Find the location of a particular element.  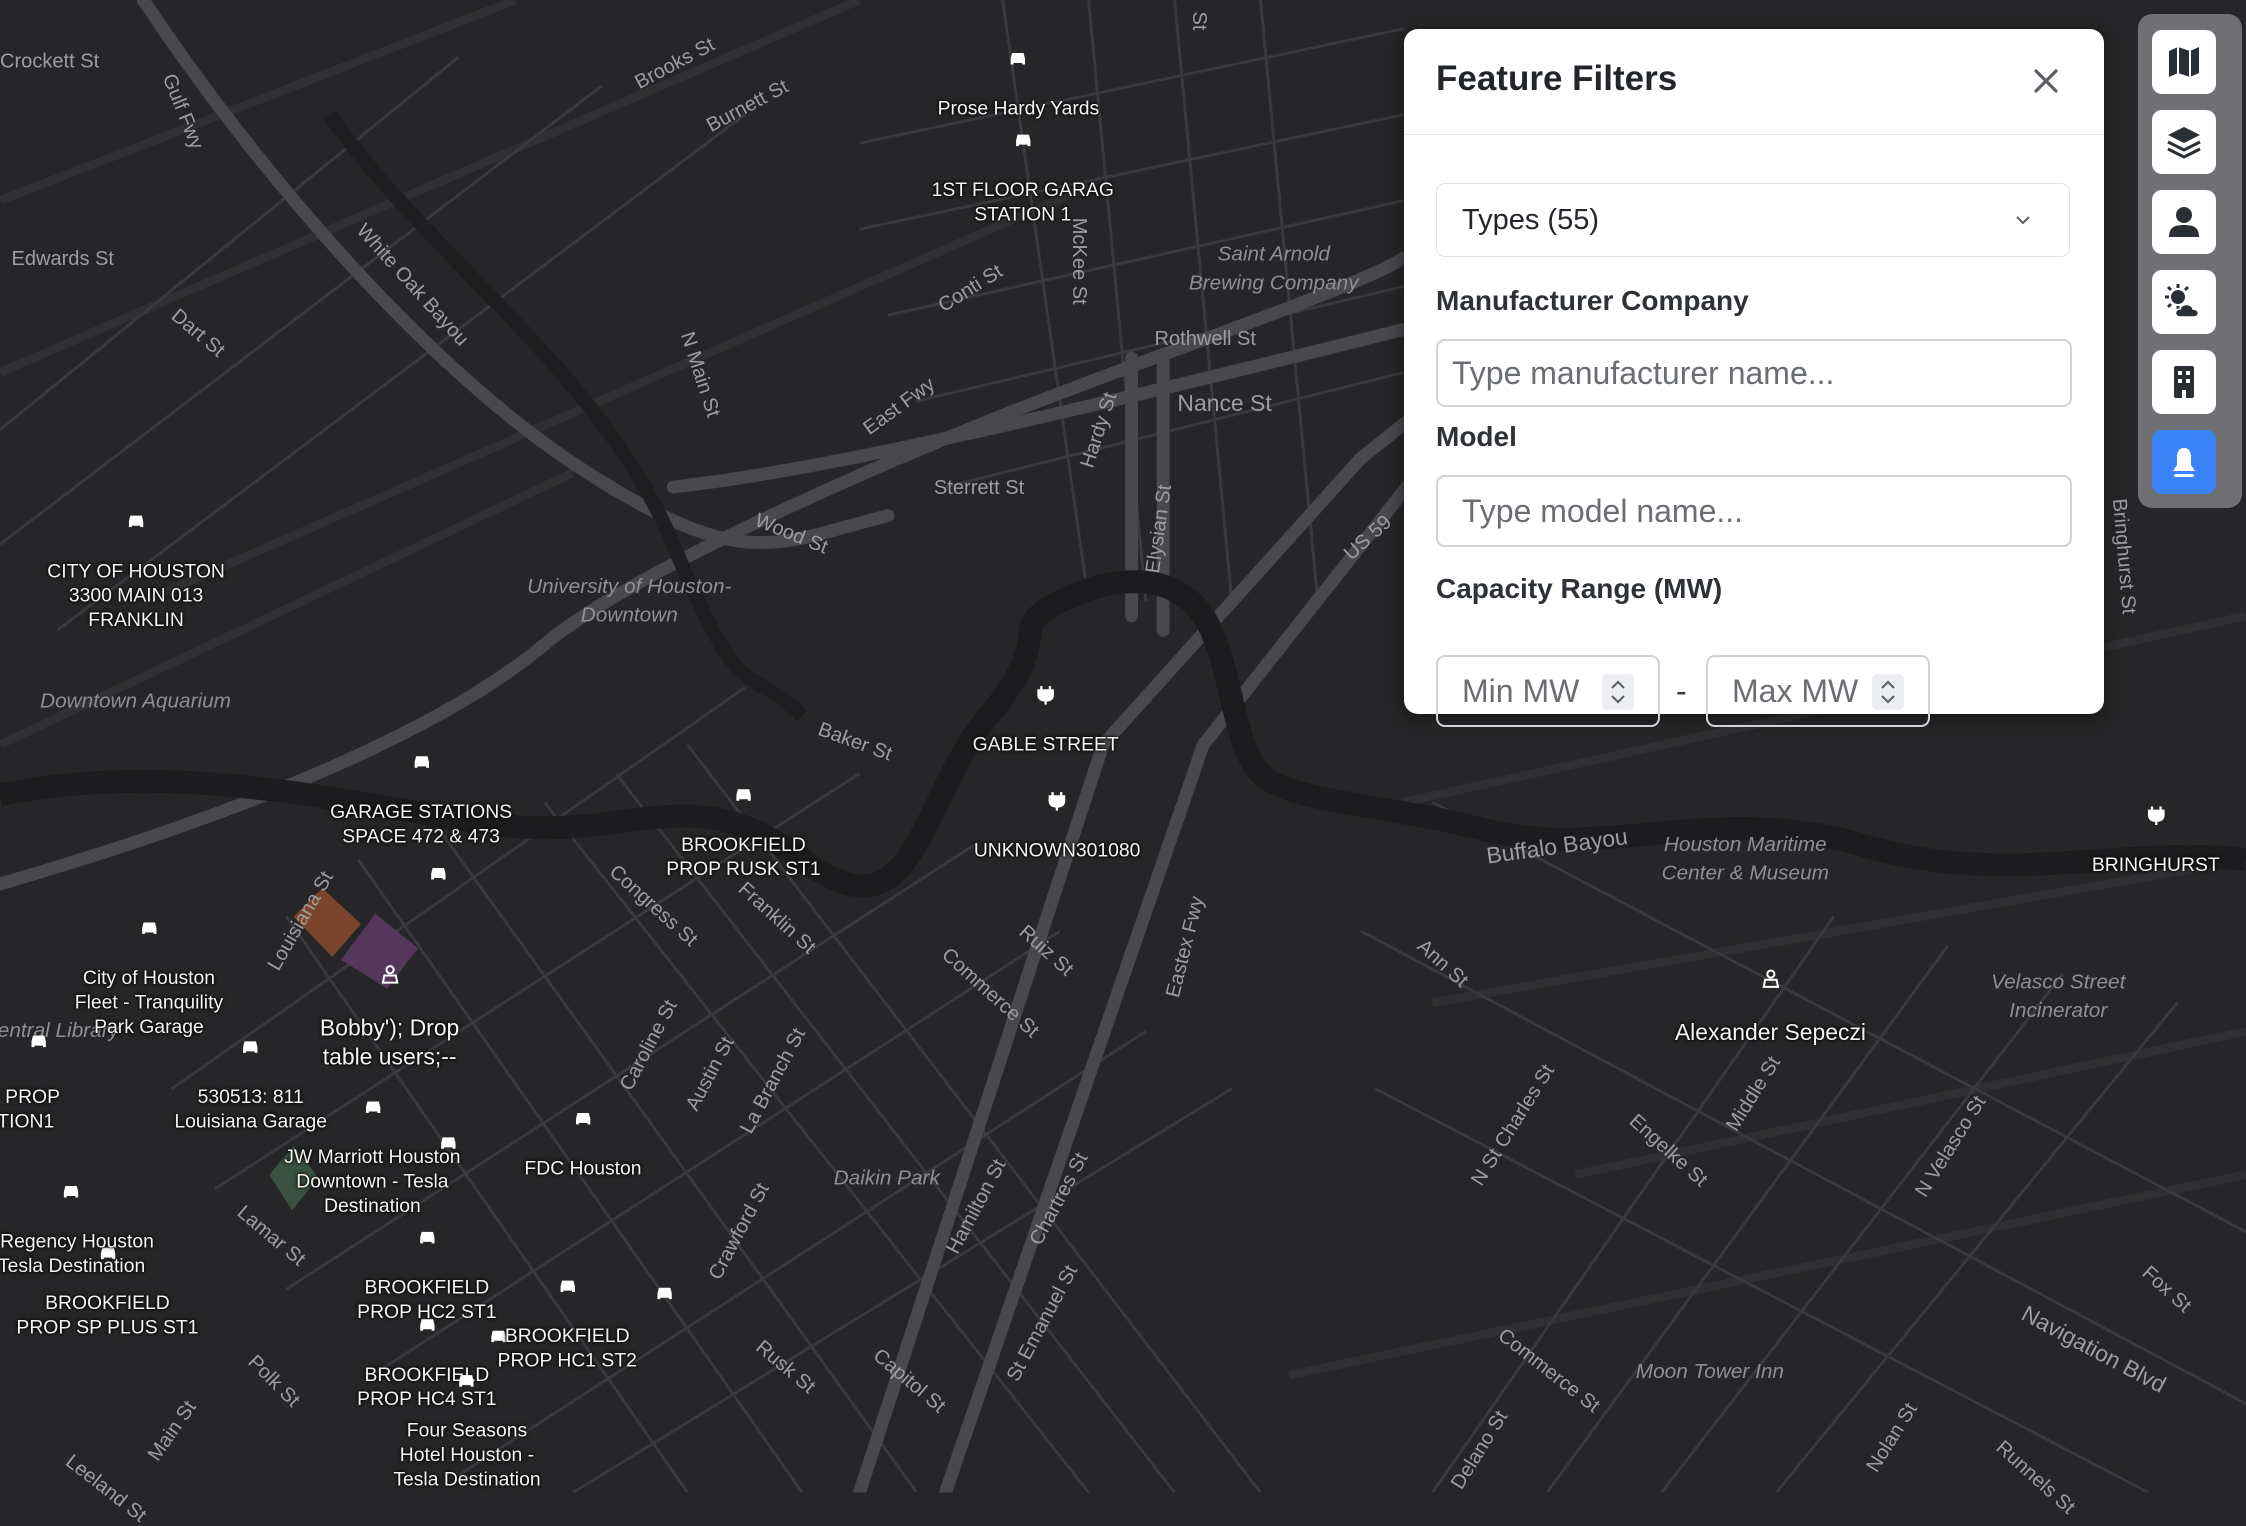

map-marker: BROOKFIELD PROP RUSK ST1 is located at coordinates (743, 821).